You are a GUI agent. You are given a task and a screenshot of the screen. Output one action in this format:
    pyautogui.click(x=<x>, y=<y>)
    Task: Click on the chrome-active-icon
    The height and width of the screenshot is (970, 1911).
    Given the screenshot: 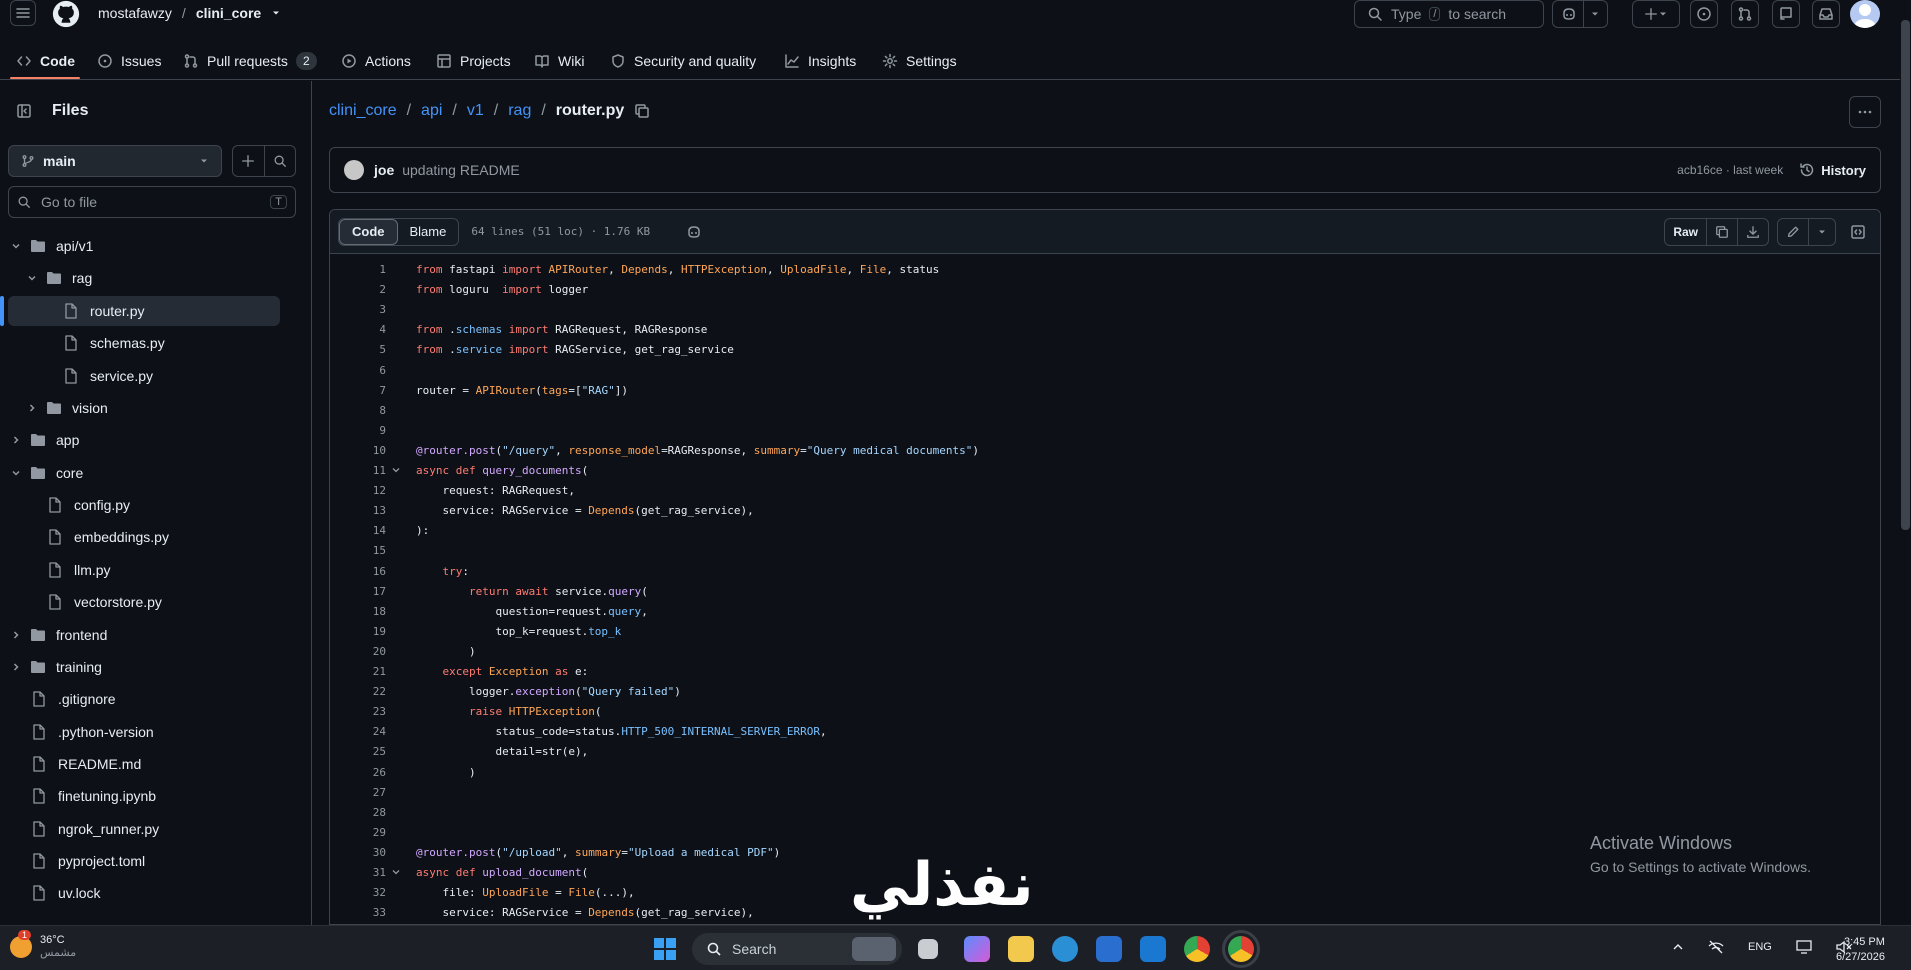 What is the action you would take?
    pyautogui.click(x=1241, y=949)
    